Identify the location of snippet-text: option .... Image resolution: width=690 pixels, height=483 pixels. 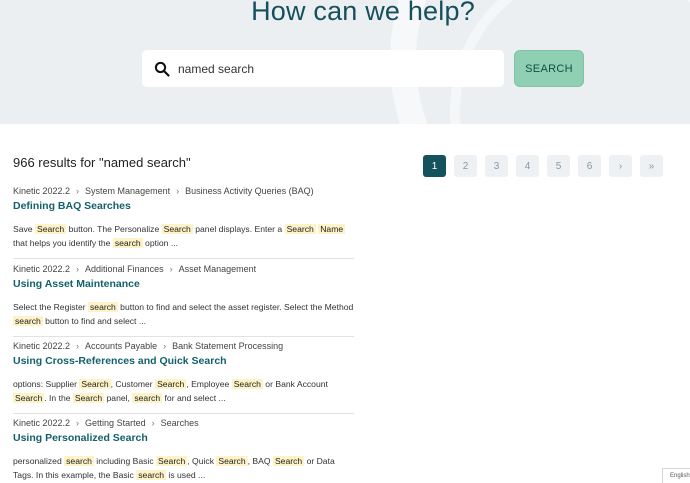
(160, 243).